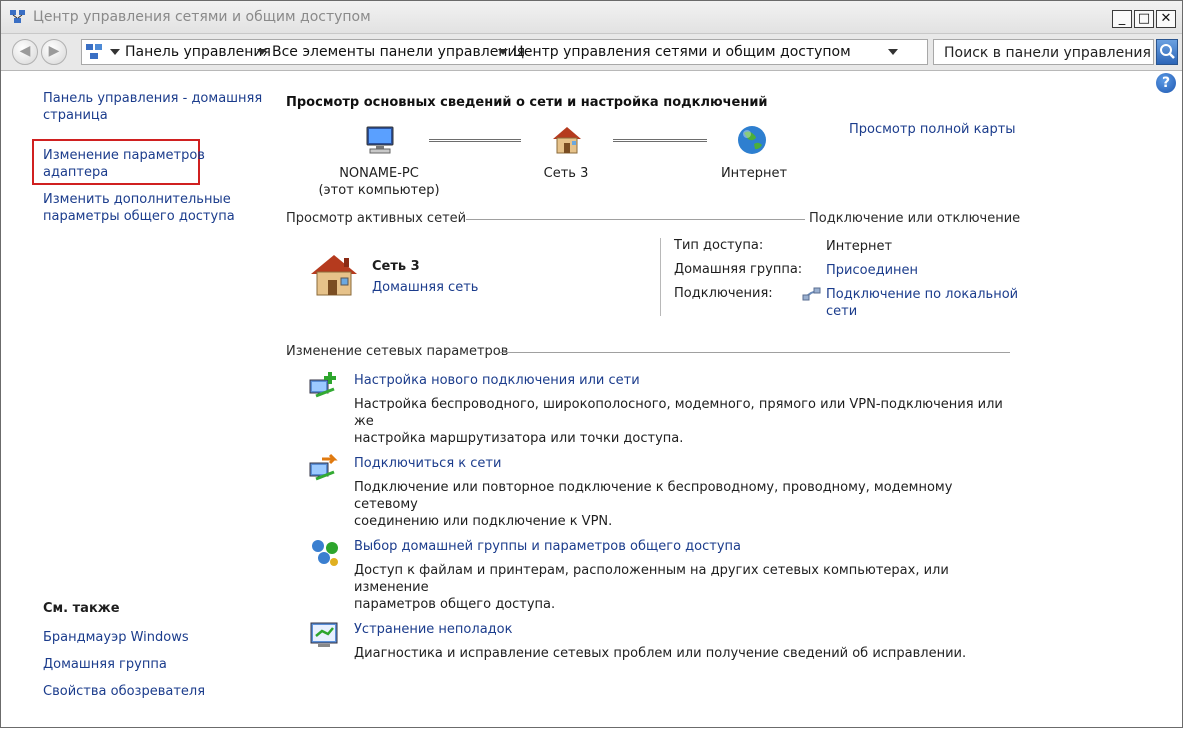 The image size is (1185, 730). Describe the element at coordinates (379, 182) in the screenshot. I see `computer-label: NONAME-PC (этот компьютер)` at that location.